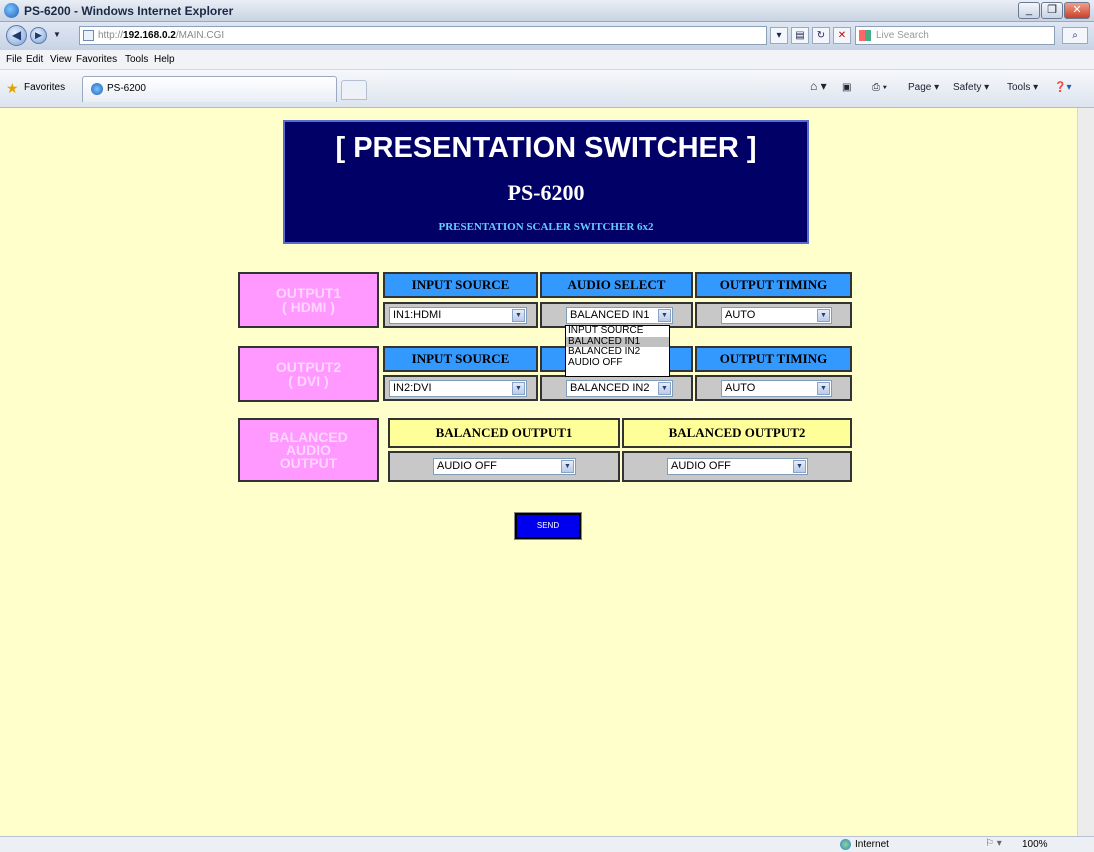  What do you see at coordinates (610, 315) in the screenshot?
I see `output1-audio-select-value: BALANCED IN1` at bounding box center [610, 315].